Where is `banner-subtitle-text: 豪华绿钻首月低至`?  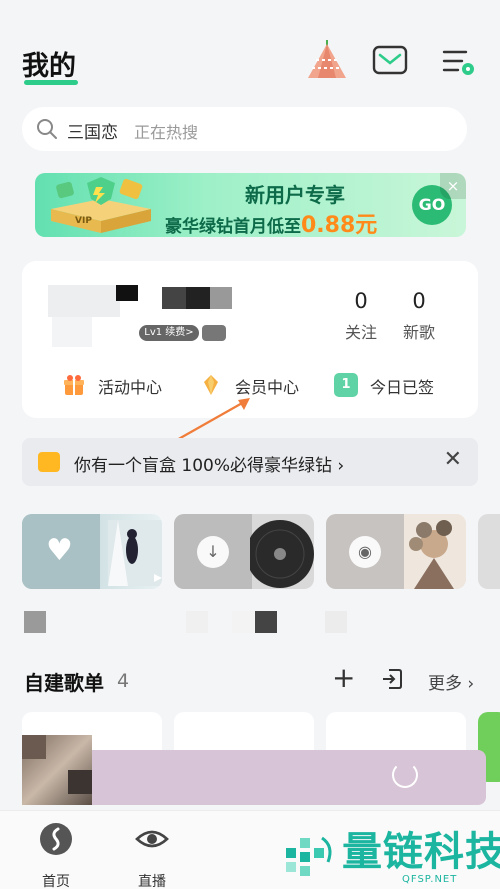
banner-subtitle-text: 豪华绿钻首月低至 is located at coordinates (233, 227).